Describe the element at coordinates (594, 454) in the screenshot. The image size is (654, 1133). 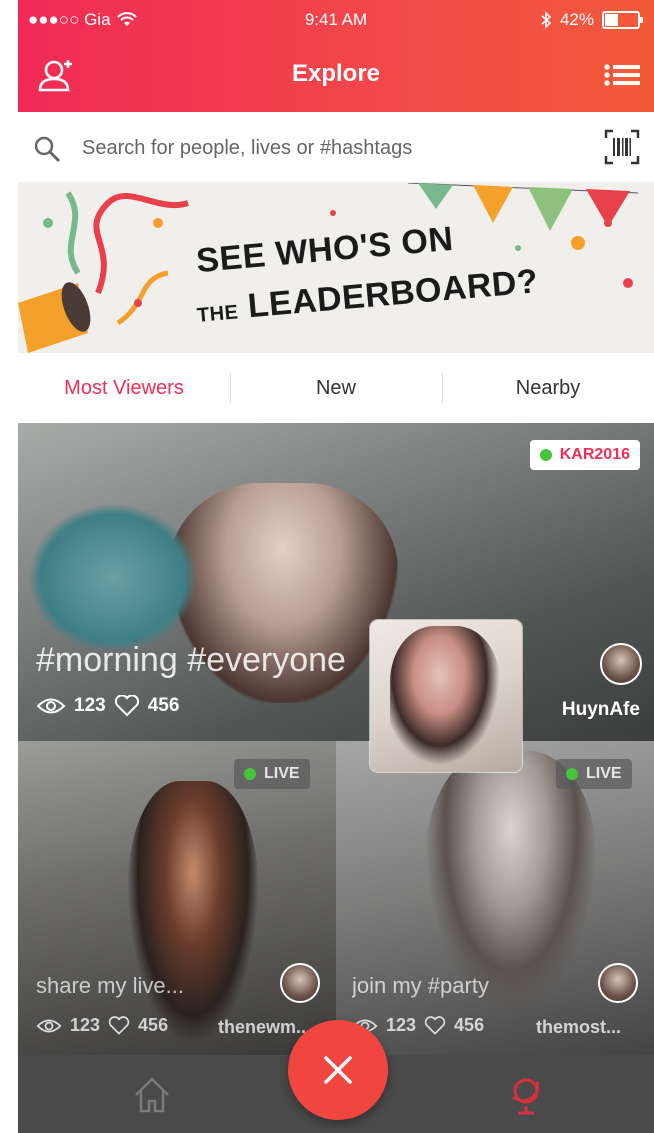
I see `host-badge-label: KAR2016` at that location.